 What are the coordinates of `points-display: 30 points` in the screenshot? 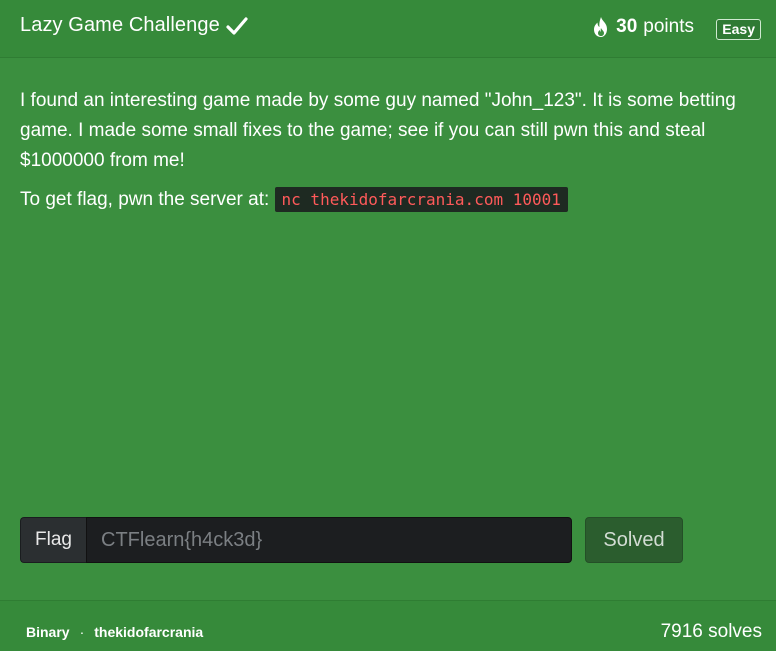 It's located at (643, 27).